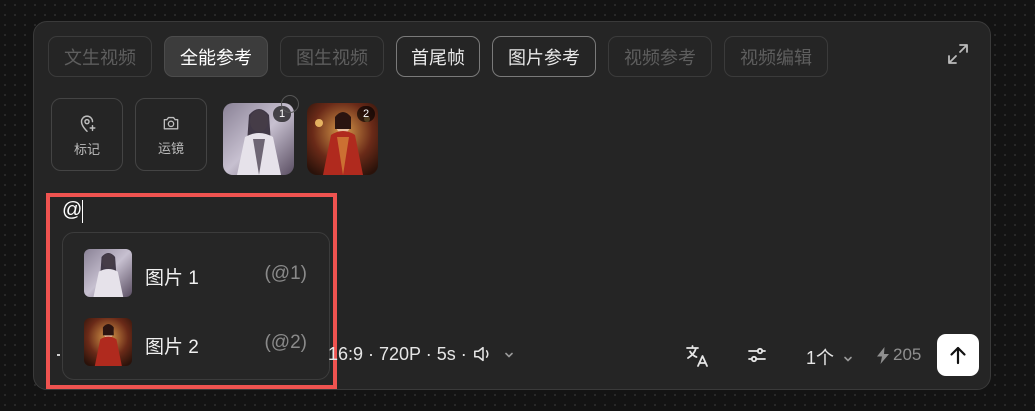 This screenshot has width=1035, height=411. I want to click on tab-text-to-video: 文生视频, so click(100, 56).